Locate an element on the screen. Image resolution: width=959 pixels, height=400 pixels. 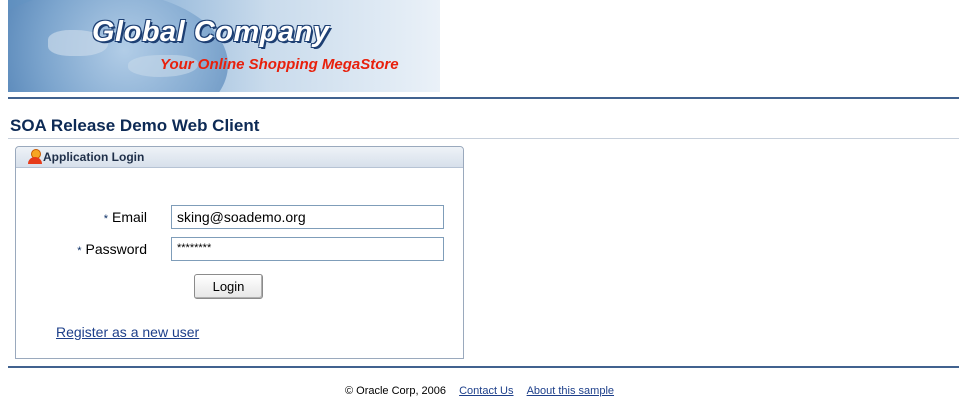
contact-us-link: Contact Us is located at coordinates (486, 391).